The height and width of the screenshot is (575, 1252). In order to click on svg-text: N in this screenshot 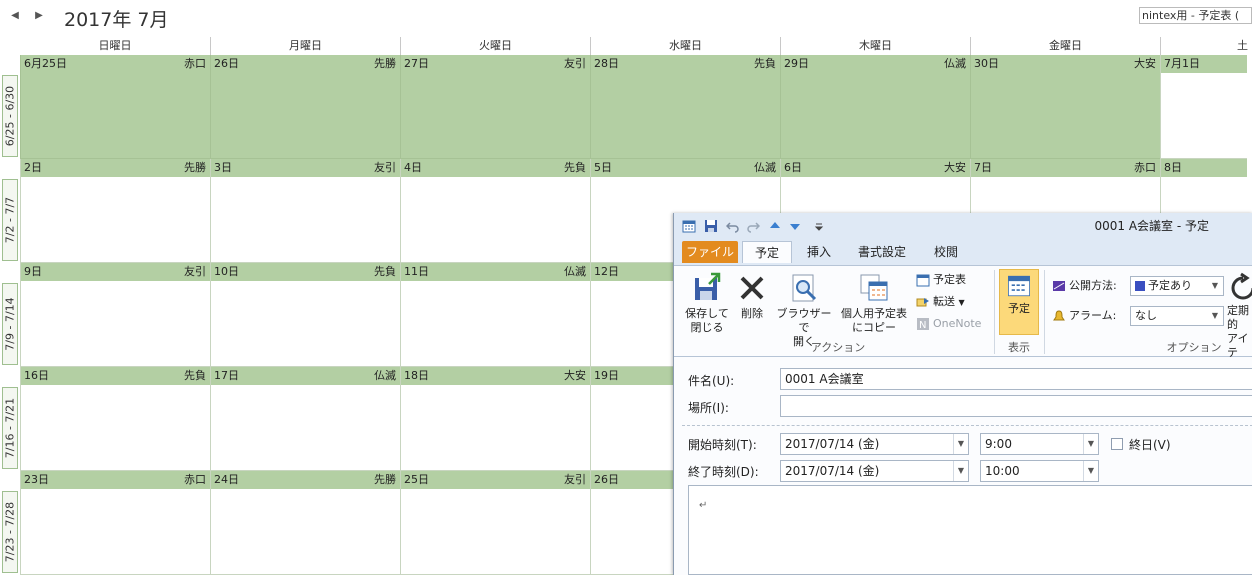, I will do `click(922, 325)`.